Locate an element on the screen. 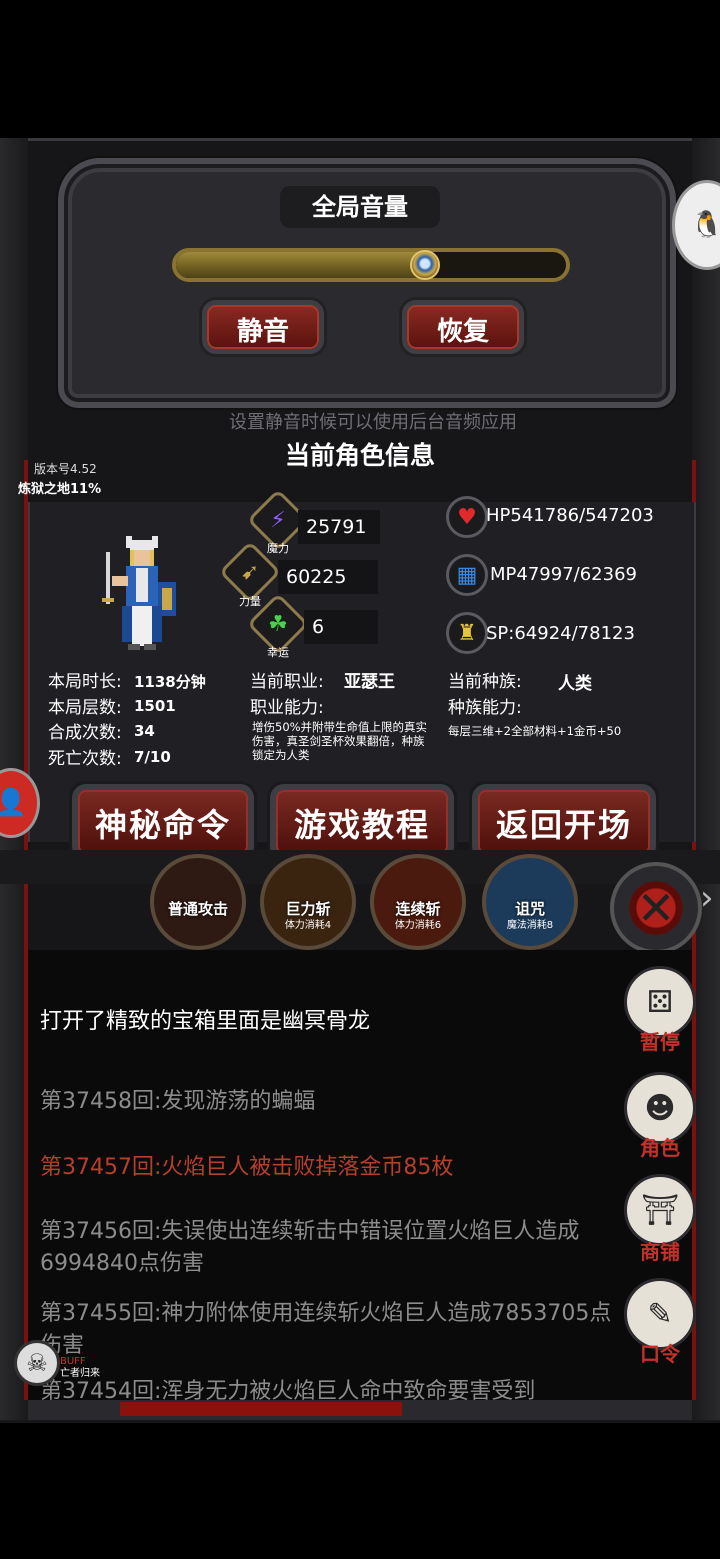 The height and width of the screenshot is (1559, 720). buff-label: BUFF 亡者归来 is located at coordinates (80, 1368).